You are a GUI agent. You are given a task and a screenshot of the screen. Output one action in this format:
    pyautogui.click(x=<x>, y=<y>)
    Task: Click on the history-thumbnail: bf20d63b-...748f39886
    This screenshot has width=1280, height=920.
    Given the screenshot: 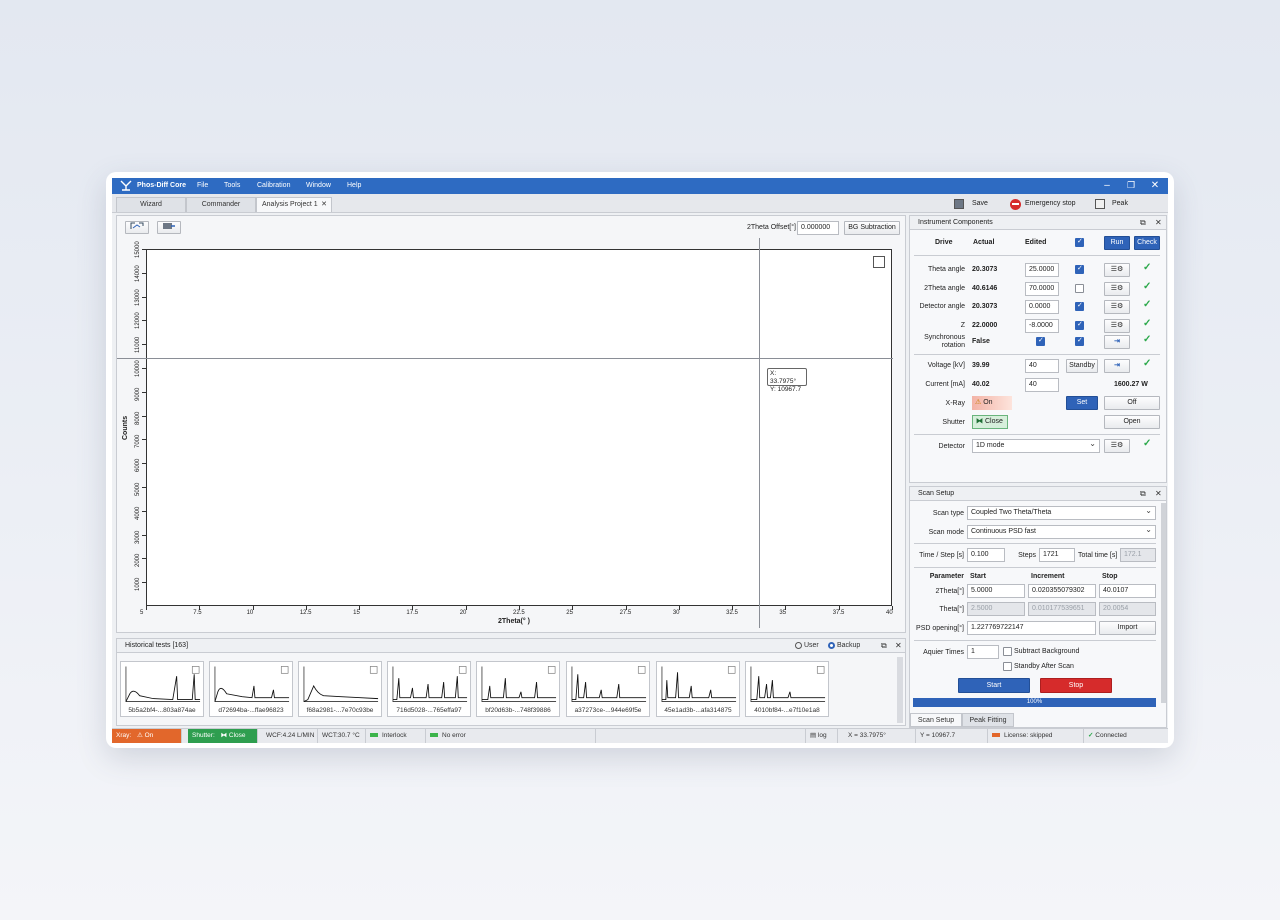 What is the action you would take?
    pyautogui.click(x=518, y=689)
    